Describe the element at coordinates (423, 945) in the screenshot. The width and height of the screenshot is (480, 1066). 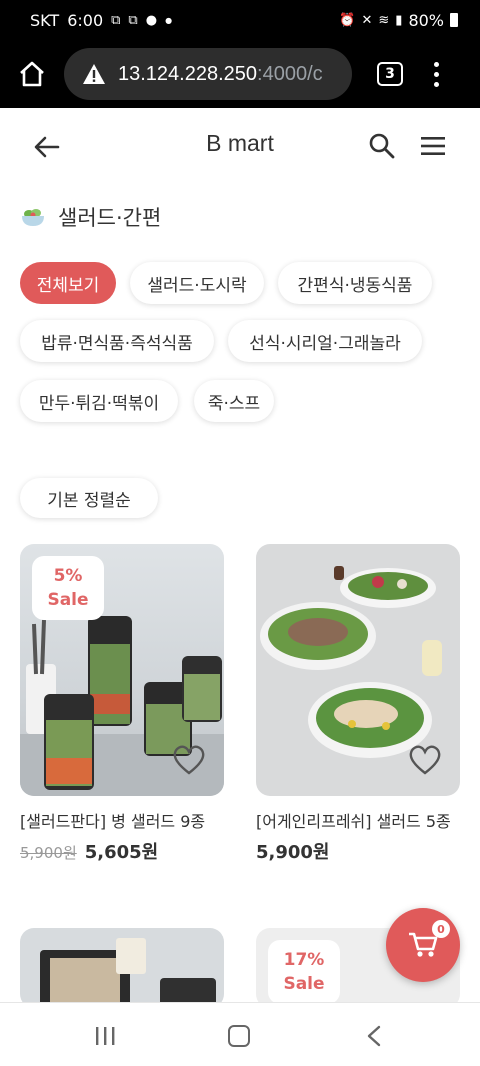
I see `cart-button: 0` at that location.